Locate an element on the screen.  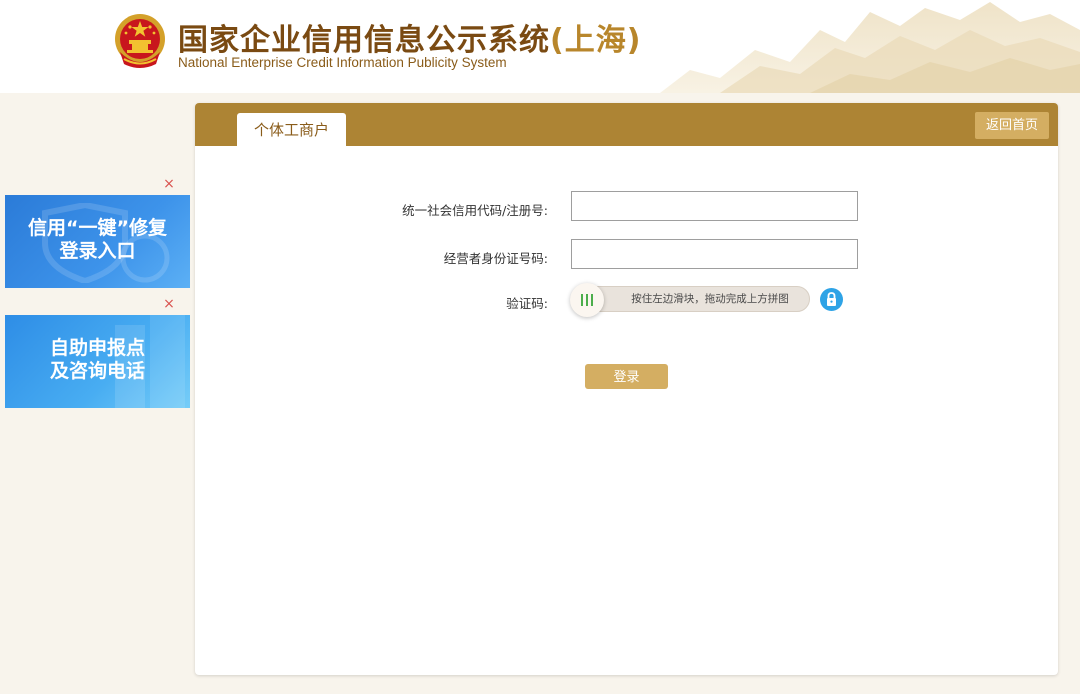
credit-repair-login-banner: 信用“一键”修复 登录入口 is located at coordinates (97, 241).